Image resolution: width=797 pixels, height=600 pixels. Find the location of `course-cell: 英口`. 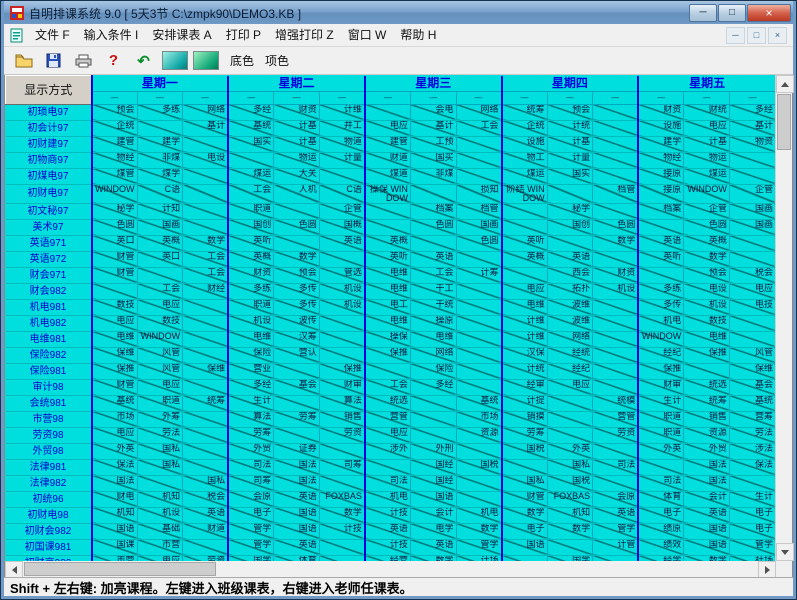

course-cell: 英口 is located at coordinates (114, 243).